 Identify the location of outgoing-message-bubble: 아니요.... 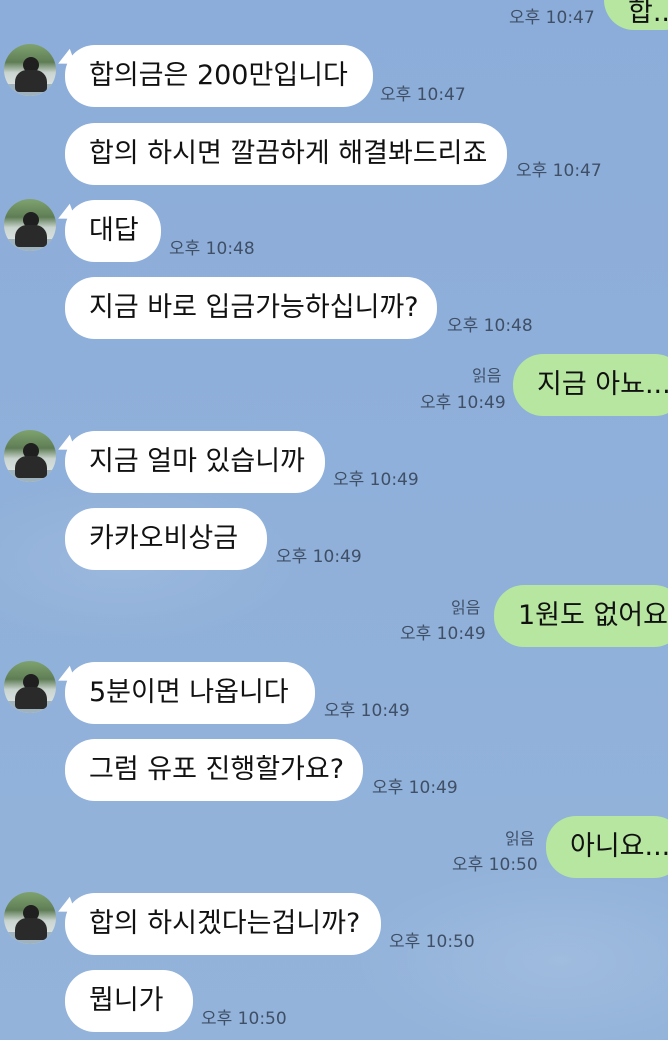
(607, 847).